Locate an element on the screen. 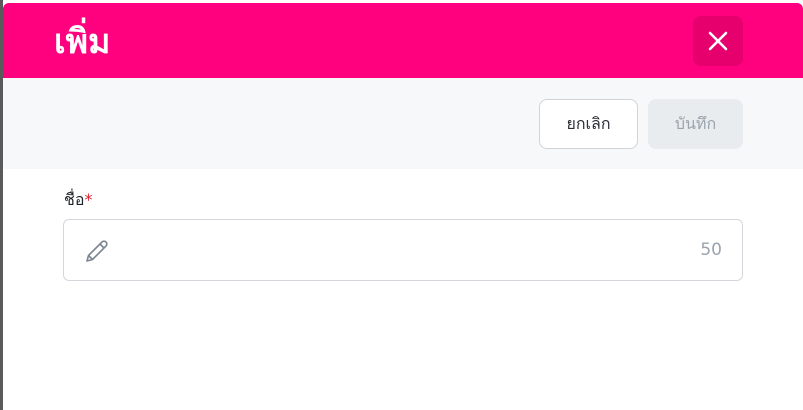  name-field-label: ชื่อ* is located at coordinates (78, 200).